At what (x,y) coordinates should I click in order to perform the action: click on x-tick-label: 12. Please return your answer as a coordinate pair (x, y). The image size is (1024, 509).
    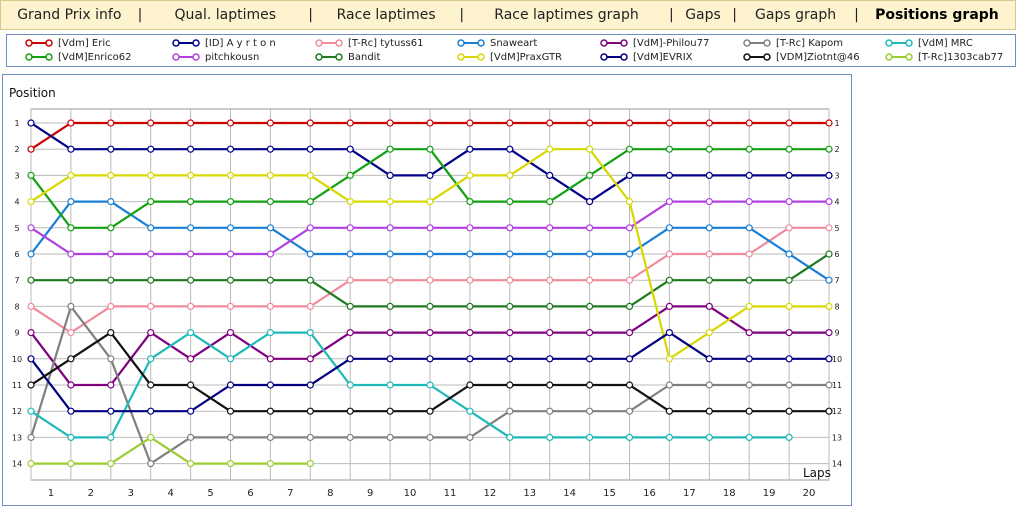
    Looking at the image, I should click on (489, 493).